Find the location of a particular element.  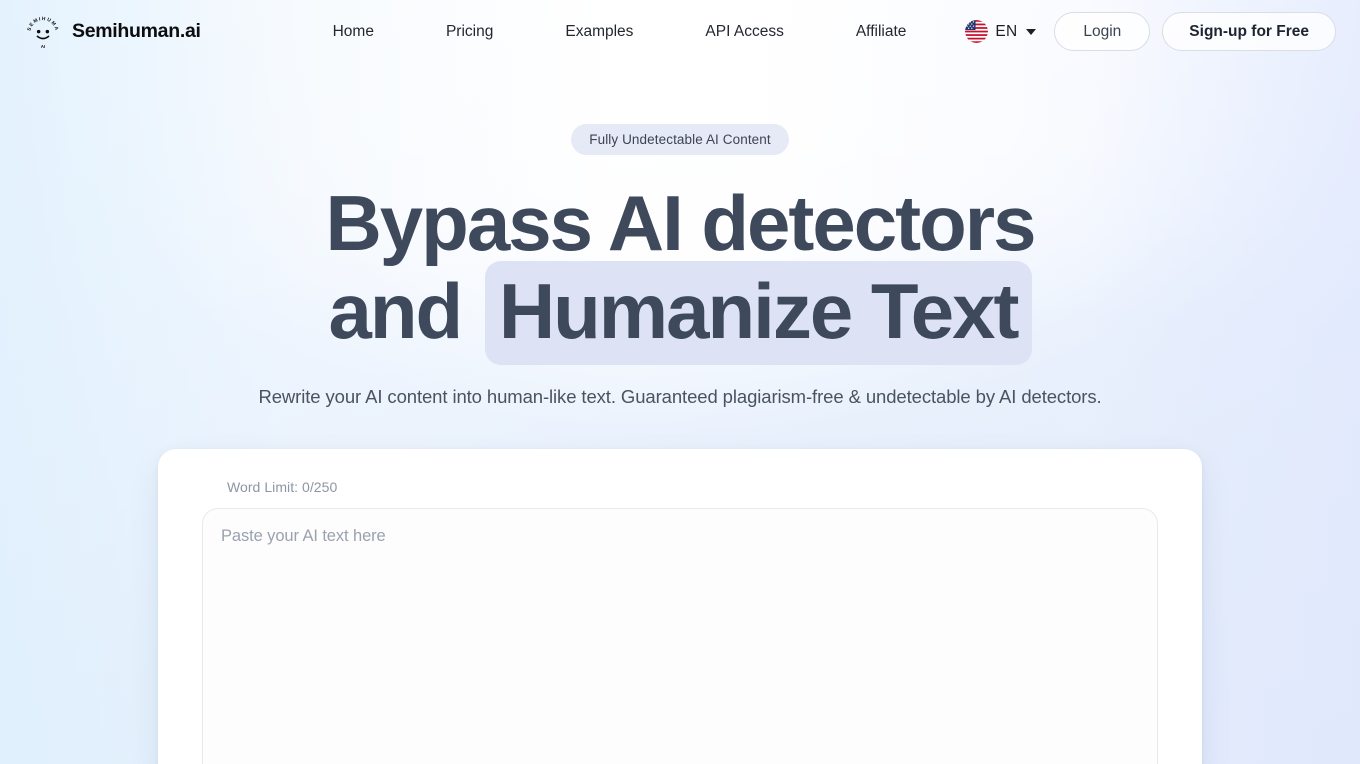

semihuman-smiley-logo-icon: SEMIHUMAN AI is located at coordinates (42, 31).